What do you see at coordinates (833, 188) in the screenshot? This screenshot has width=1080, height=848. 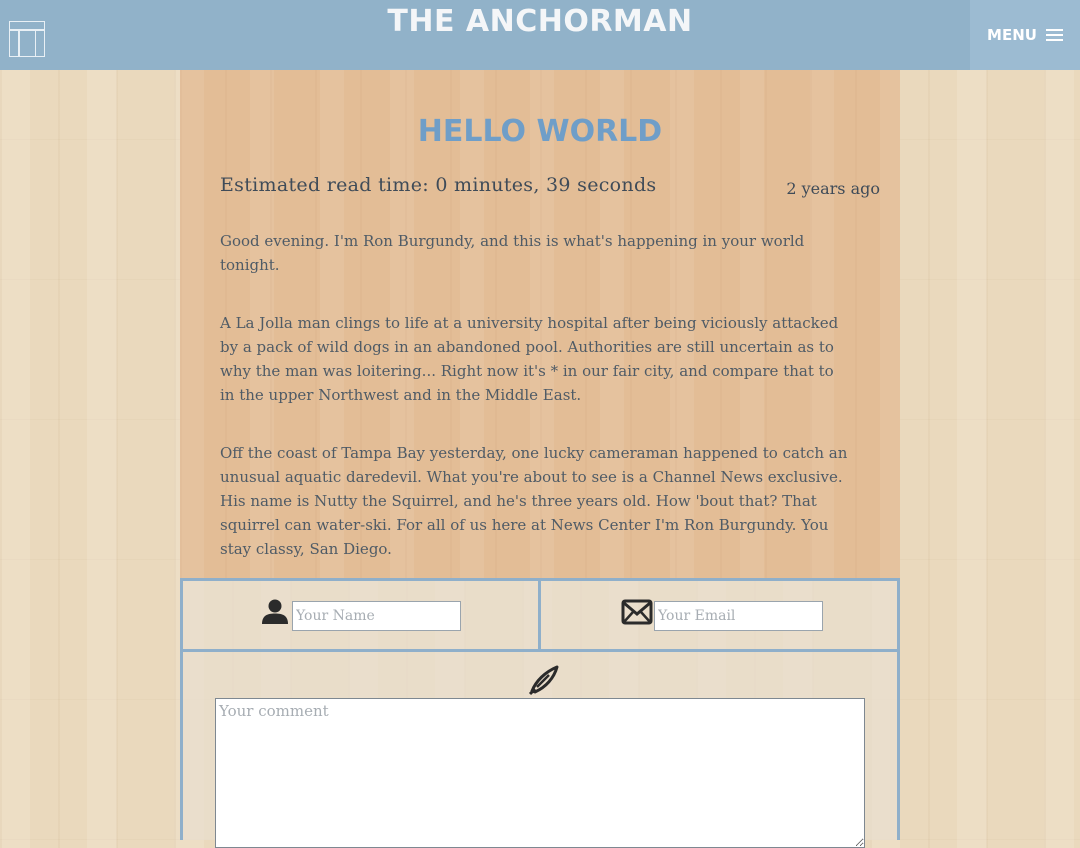 I see `post-date: 2 years ago` at bounding box center [833, 188].